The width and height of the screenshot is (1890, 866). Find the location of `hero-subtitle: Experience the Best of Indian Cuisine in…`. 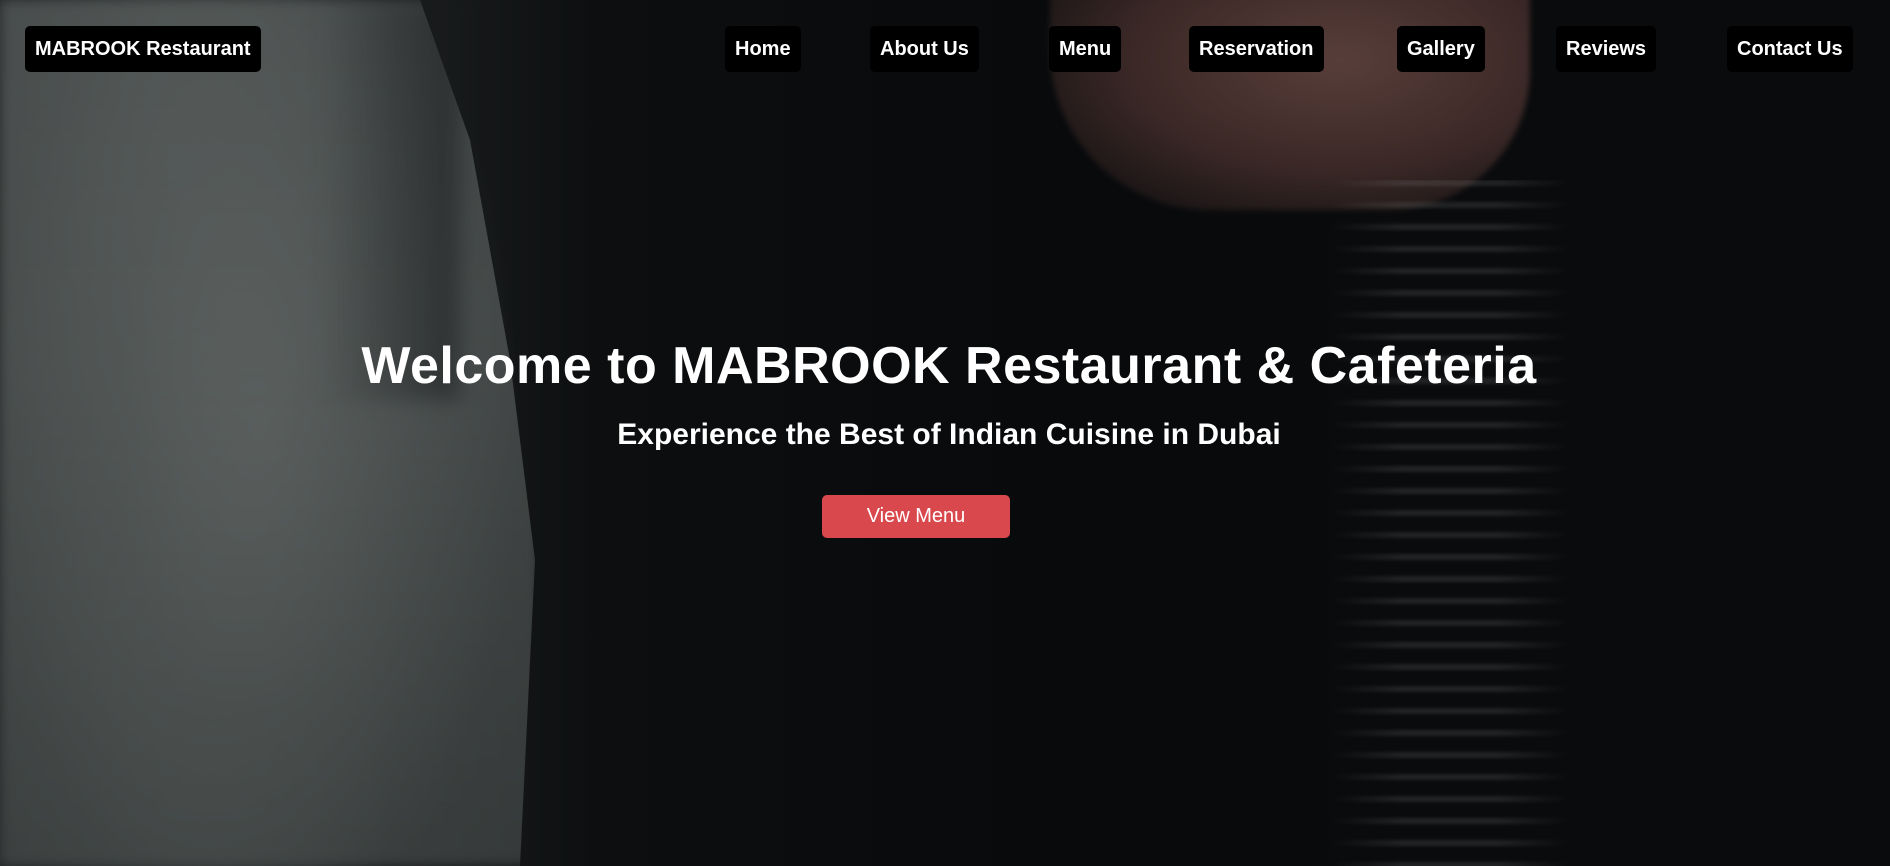

hero-subtitle: Experience the Best of Indian Cuisine in… is located at coordinates (949, 434).